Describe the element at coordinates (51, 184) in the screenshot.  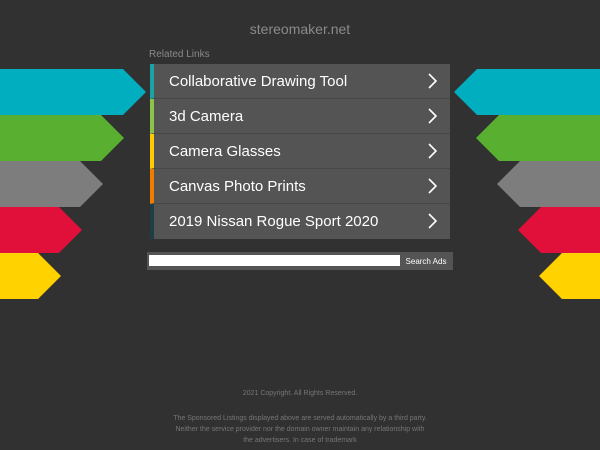
I see `decor-arrow-left-gray` at that location.